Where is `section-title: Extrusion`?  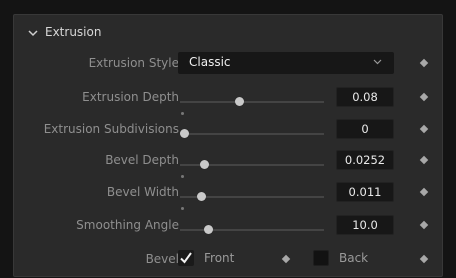 section-title: Extrusion is located at coordinates (73, 32).